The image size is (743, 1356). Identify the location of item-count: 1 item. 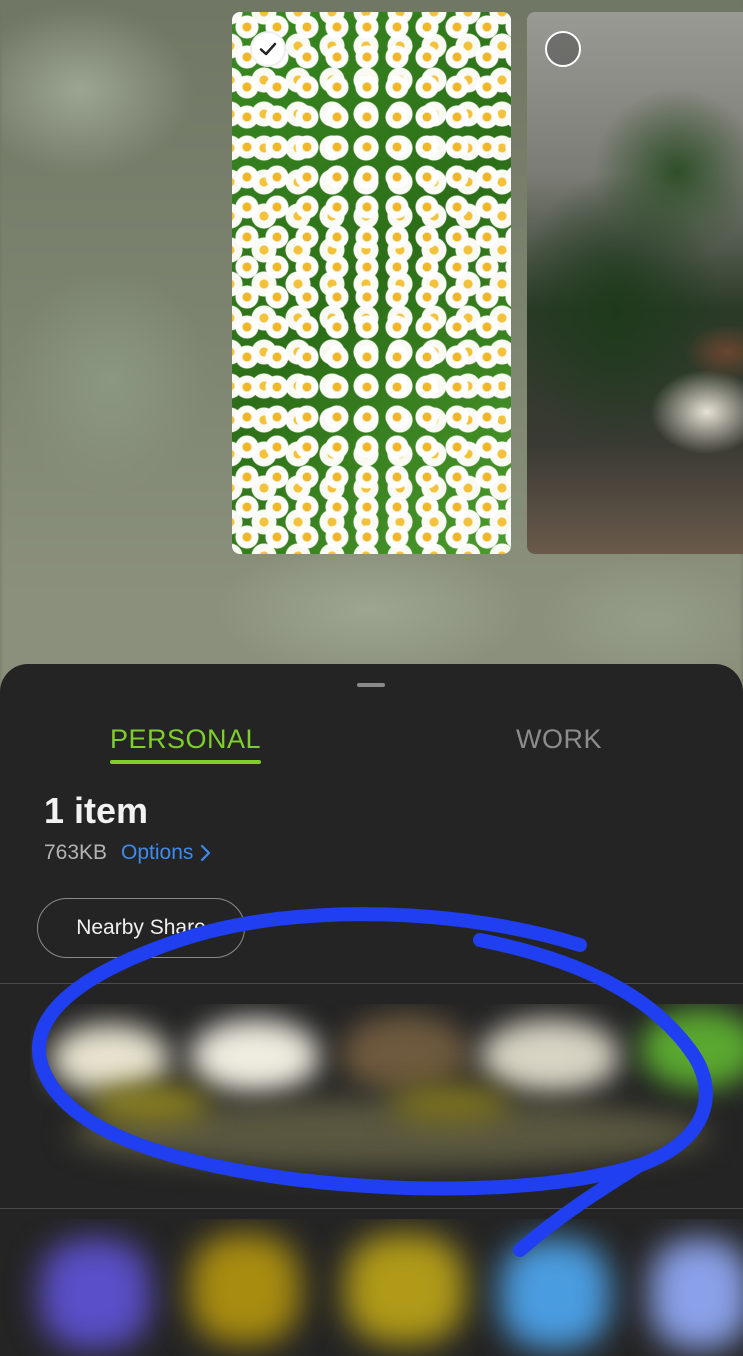
(96, 810).